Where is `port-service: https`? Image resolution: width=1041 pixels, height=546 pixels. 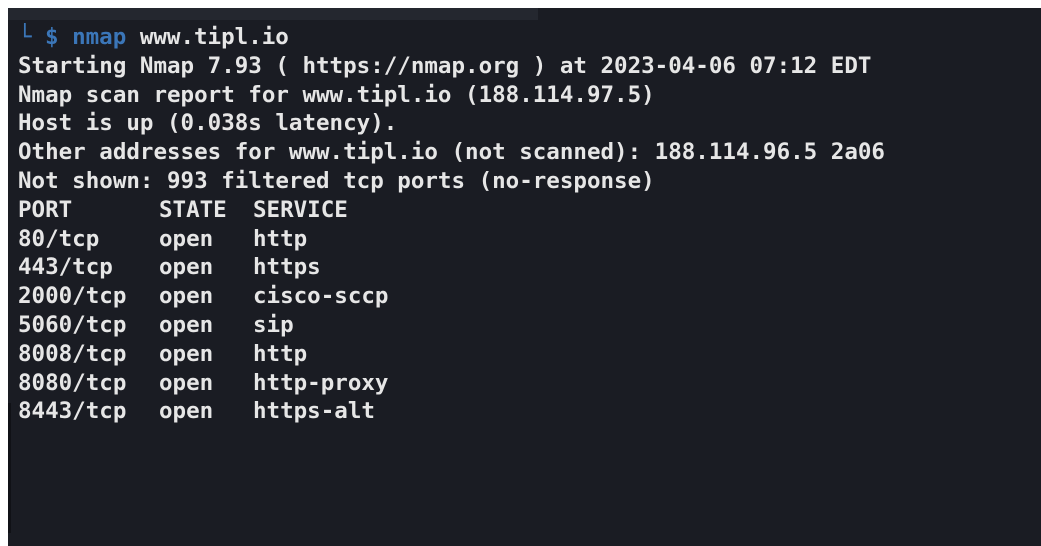
port-service: https is located at coordinates (287, 267).